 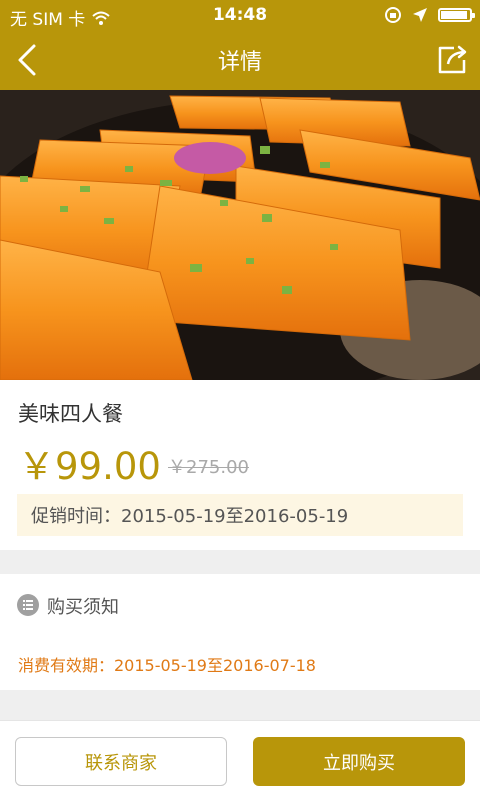 What do you see at coordinates (393, 15) in the screenshot?
I see `rotation-lock-icon` at bounding box center [393, 15].